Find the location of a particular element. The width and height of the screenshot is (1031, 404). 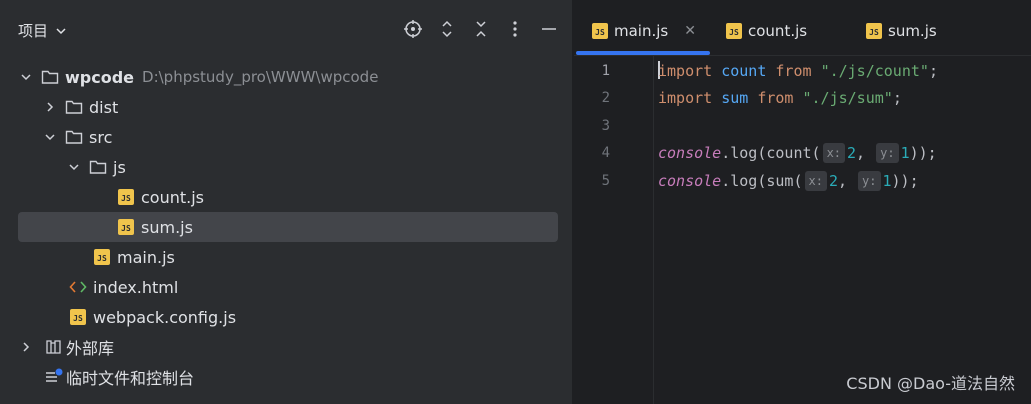

scratches-icon is located at coordinates (54, 377).